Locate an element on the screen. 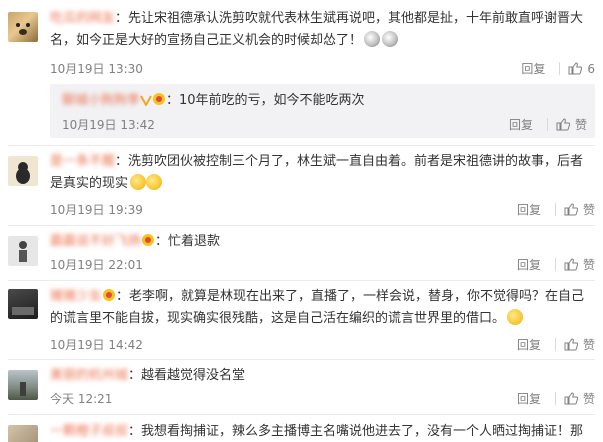 Image resolution: width=603 pixels, height=442 pixels. dark-avatar-icon is located at coordinates (23, 311).